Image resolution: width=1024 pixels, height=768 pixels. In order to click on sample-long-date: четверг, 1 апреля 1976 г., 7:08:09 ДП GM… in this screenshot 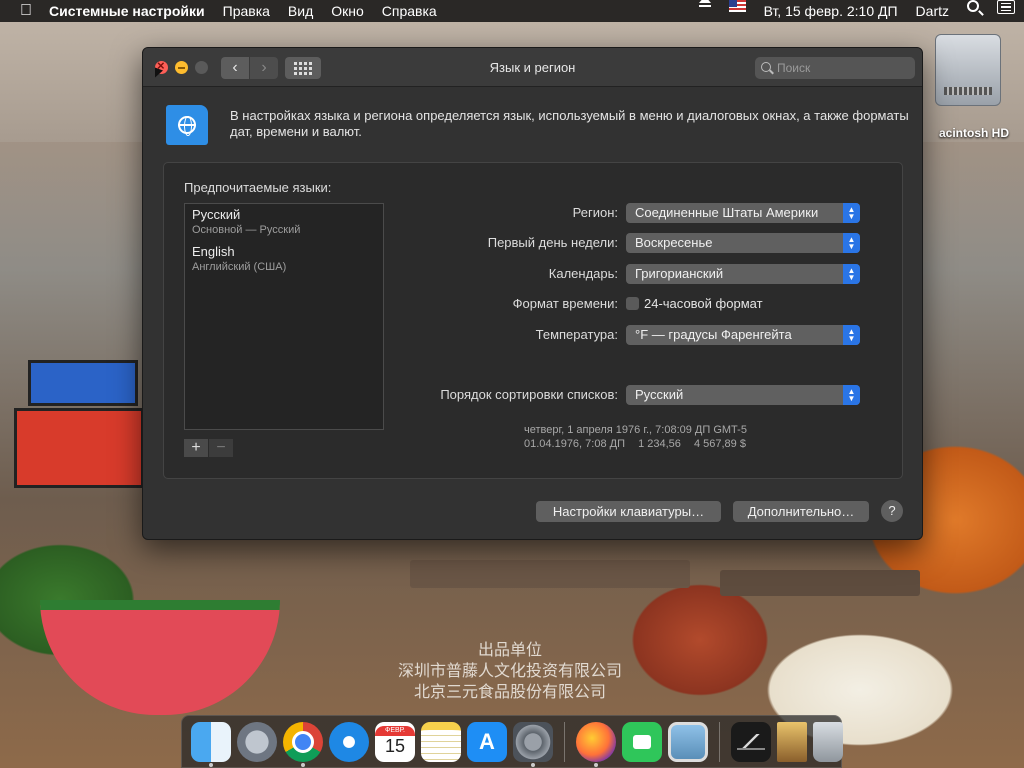, I will do `click(635, 430)`.